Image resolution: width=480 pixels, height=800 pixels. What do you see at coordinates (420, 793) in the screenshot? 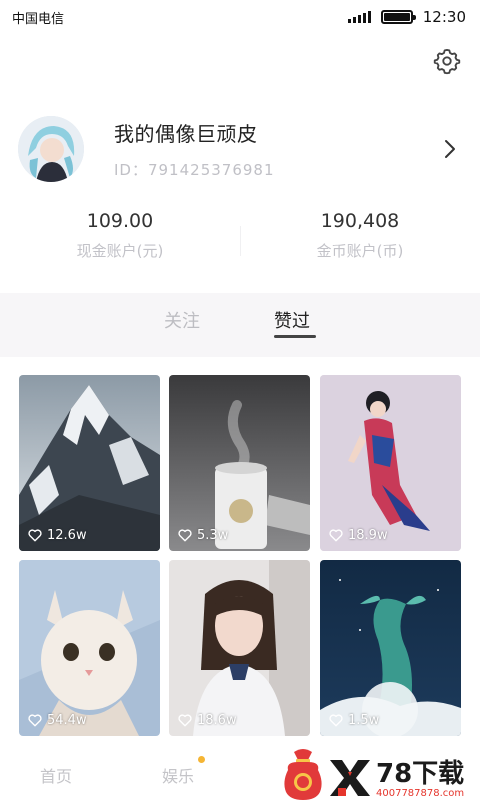
I see `svg-text: 4007787878.com` at bounding box center [420, 793].